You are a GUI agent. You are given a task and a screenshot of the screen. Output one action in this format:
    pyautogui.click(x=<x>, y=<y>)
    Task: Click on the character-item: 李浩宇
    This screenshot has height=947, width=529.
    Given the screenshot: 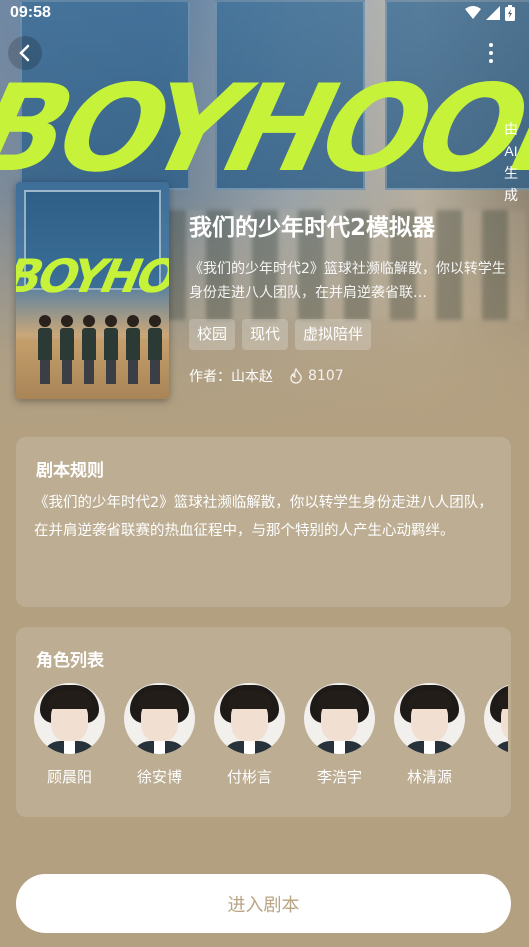 What is the action you would take?
    pyautogui.click(x=339, y=738)
    